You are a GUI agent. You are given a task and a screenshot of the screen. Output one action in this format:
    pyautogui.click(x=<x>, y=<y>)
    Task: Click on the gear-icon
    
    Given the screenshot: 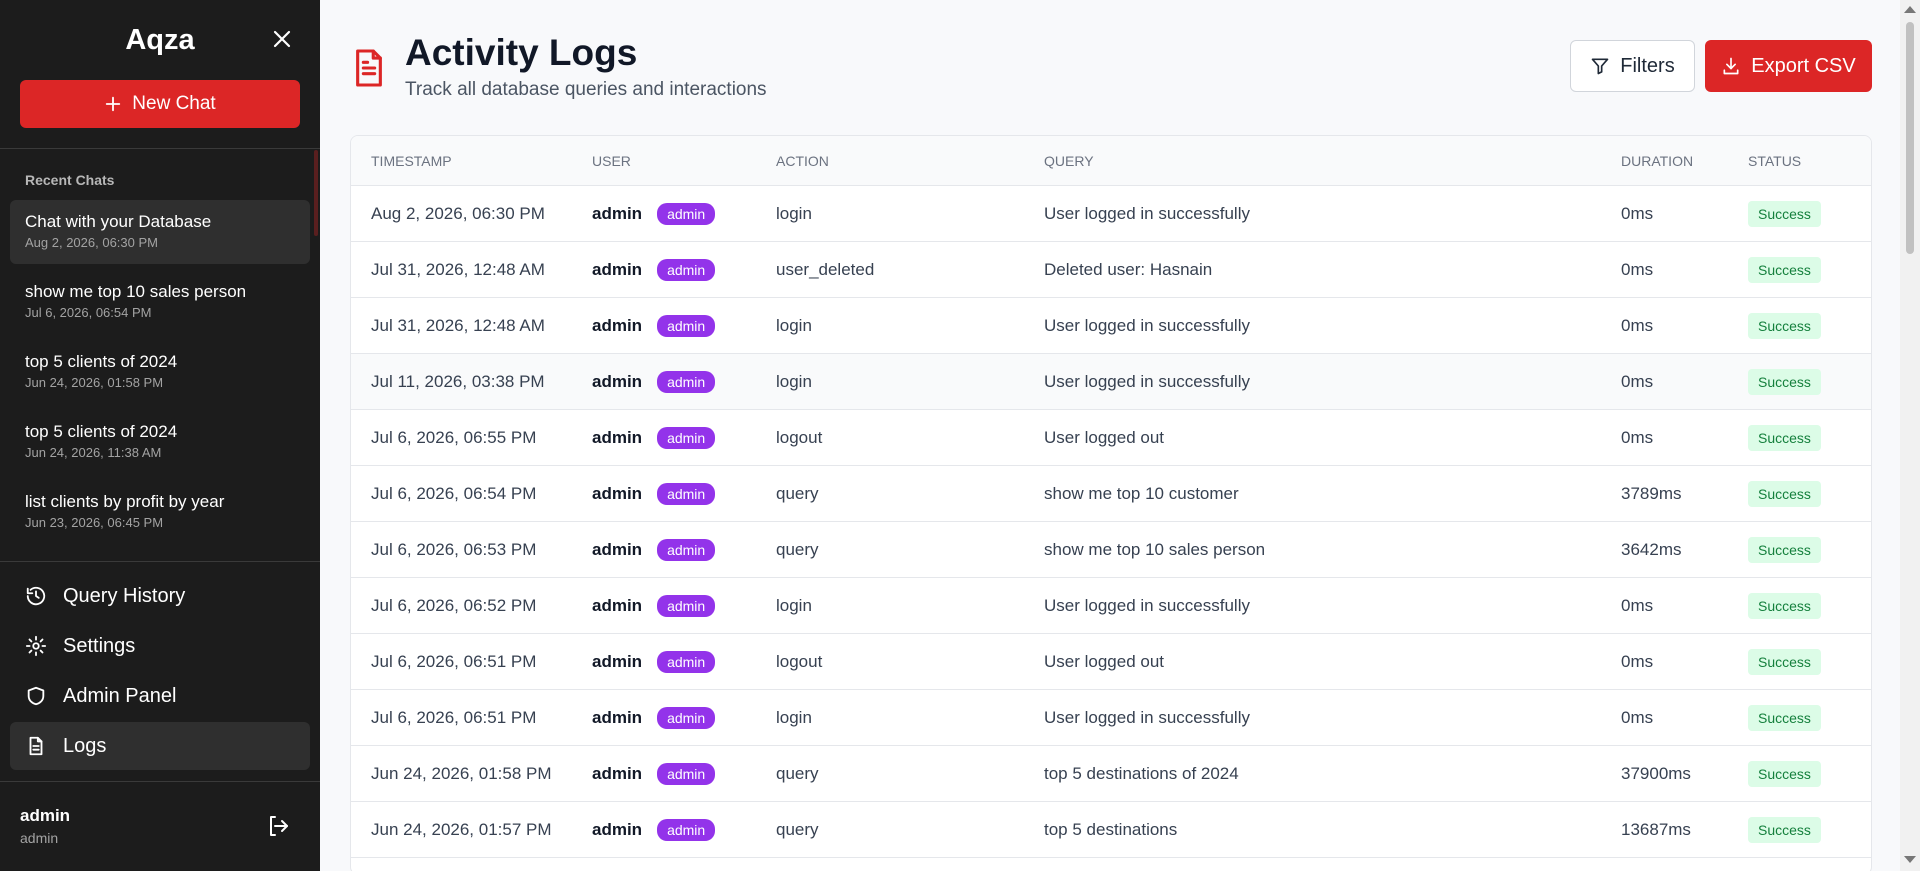 What is the action you would take?
    pyautogui.click(x=36, y=646)
    